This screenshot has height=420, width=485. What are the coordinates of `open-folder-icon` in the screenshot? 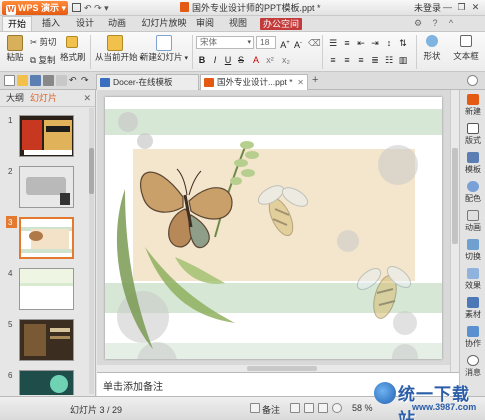 It's located at (22, 80).